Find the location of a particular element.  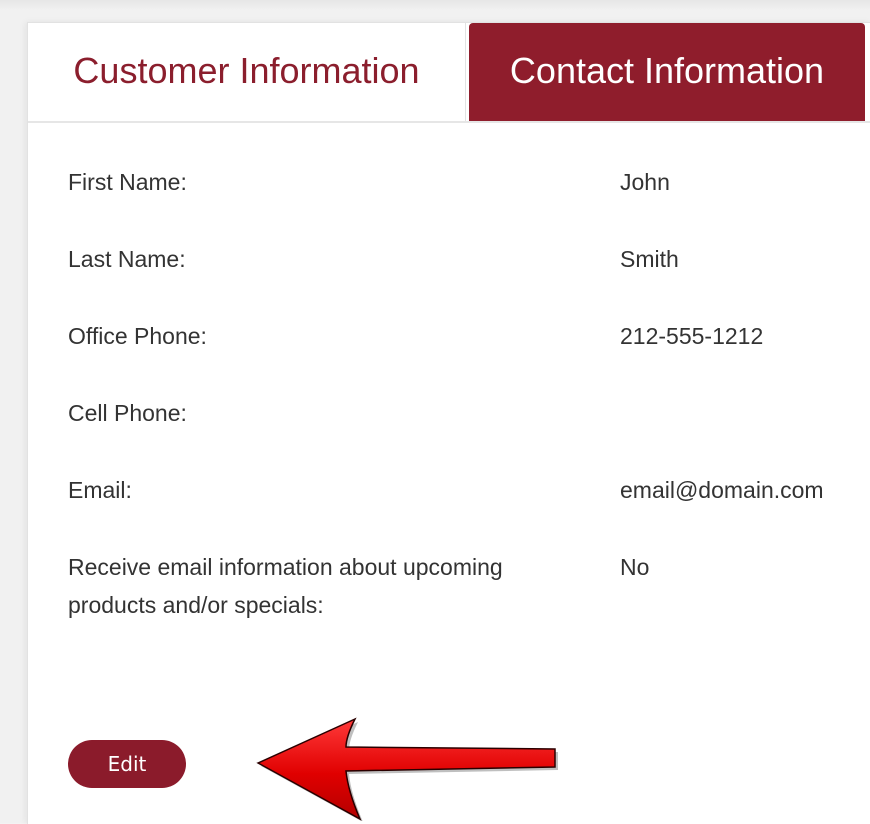

top-shadow is located at coordinates (435, 5).